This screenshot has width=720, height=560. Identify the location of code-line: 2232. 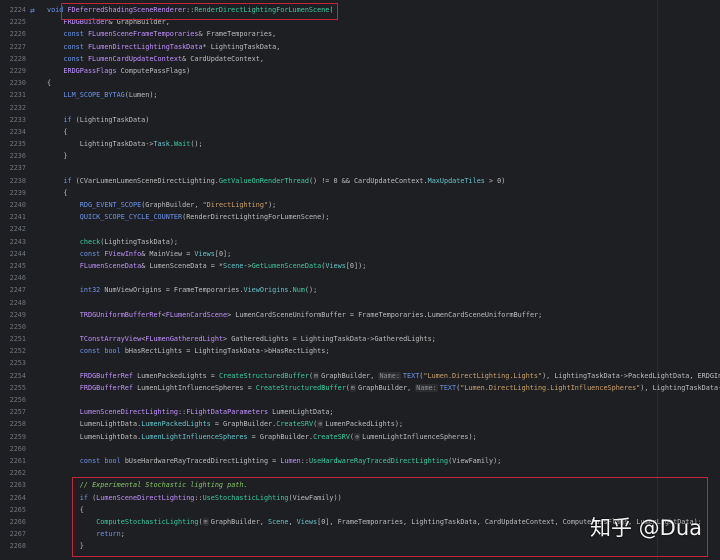
(360, 108).